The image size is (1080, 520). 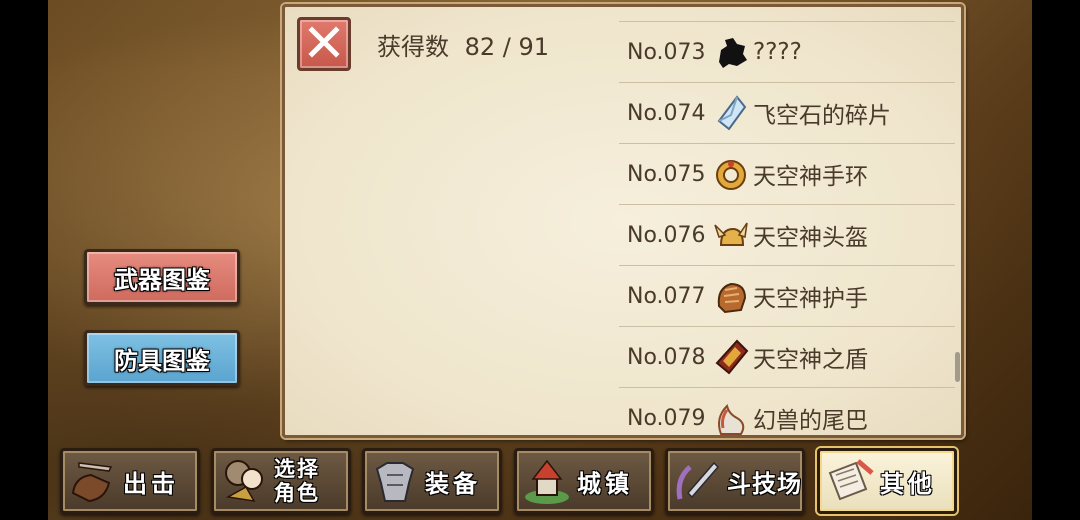 I want to click on item-number: No.076, so click(x=666, y=235).